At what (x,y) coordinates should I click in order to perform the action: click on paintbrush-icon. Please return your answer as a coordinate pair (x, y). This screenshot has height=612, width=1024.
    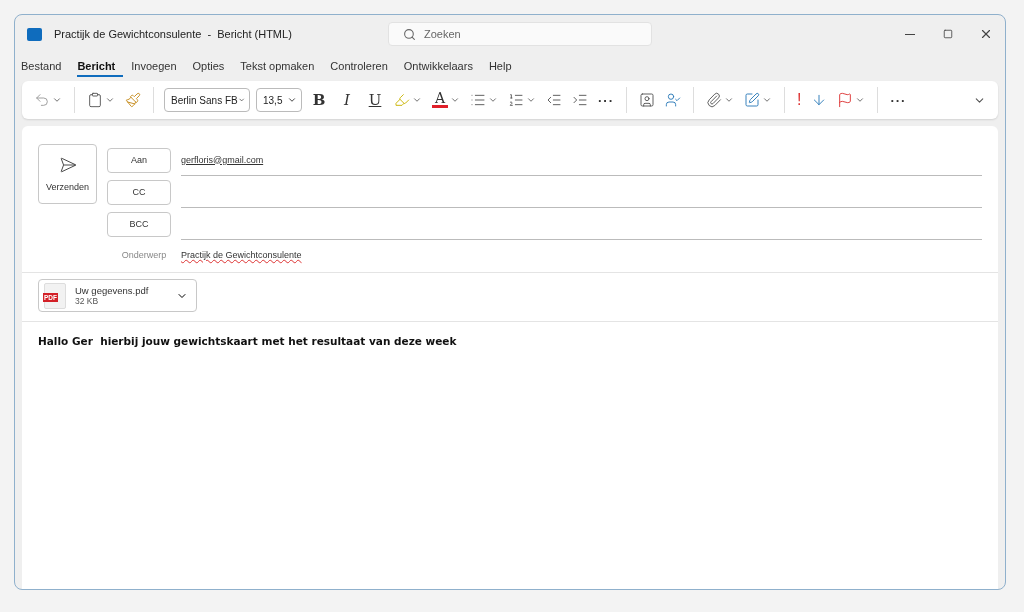
    Looking at the image, I should click on (133, 100).